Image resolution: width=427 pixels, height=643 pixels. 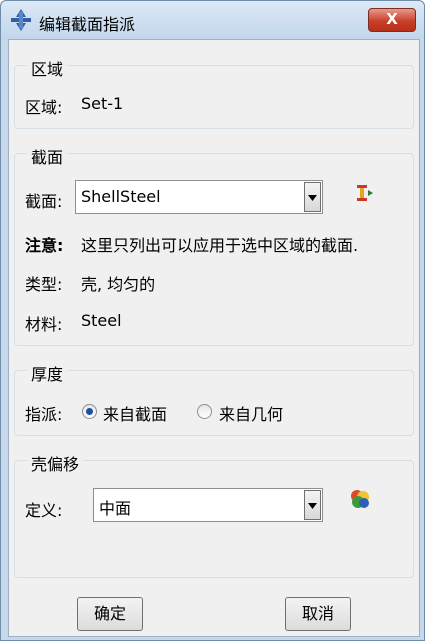 What do you see at coordinates (208, 505) in the screenshot?
I see `definition-select: 中面` at bounding box center [208, 505].